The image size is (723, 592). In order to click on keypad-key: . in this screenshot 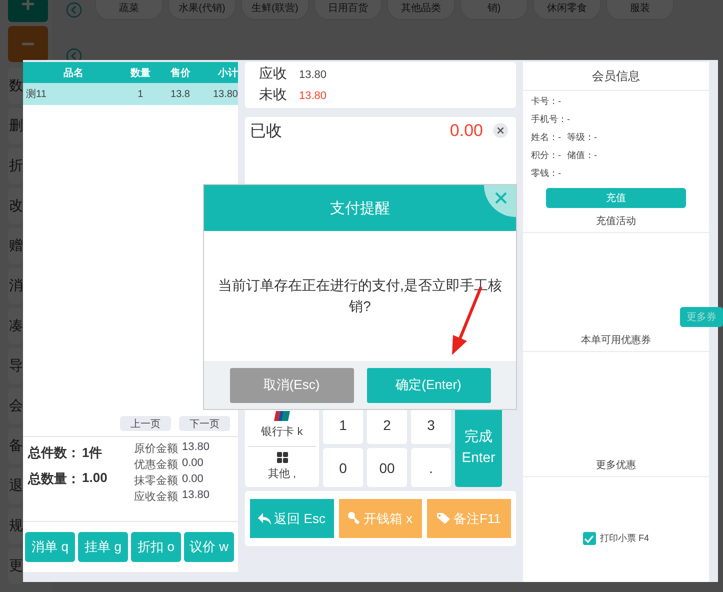, I will do `click(431, 467)`.